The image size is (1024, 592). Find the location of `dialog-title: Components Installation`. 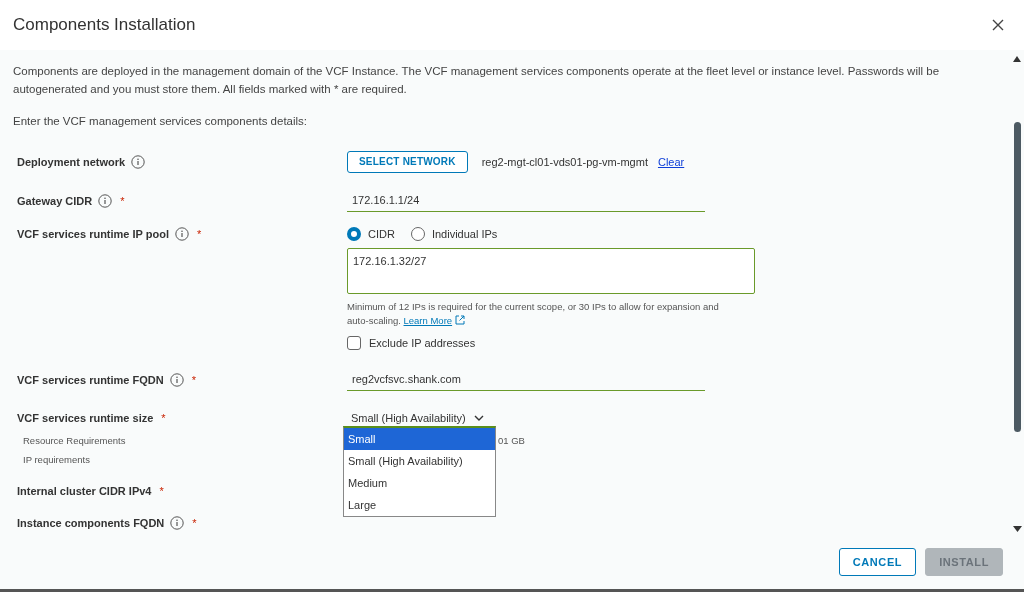

dialog-title: Components Installation is located at coordinates (104, 25).